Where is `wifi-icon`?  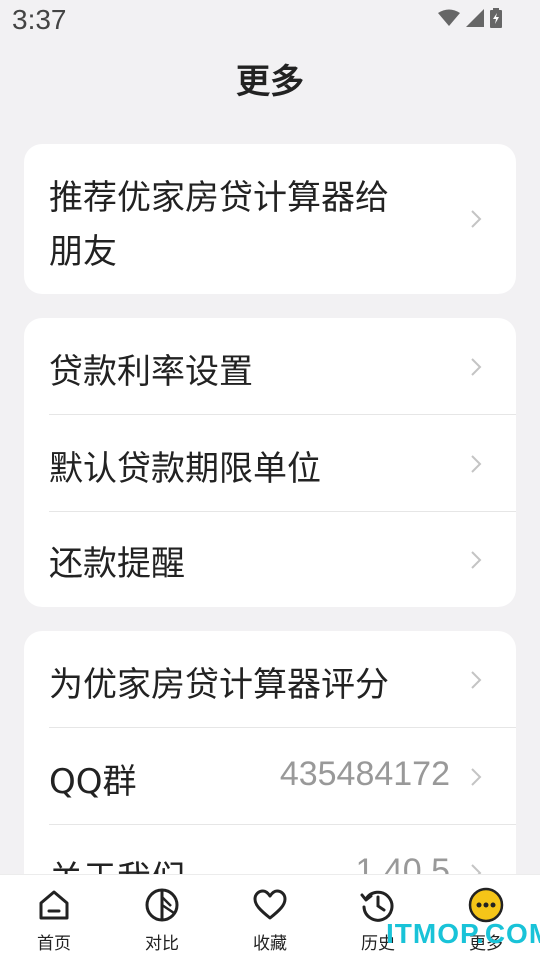 wifi-icon is located at coordinates (449, 17).